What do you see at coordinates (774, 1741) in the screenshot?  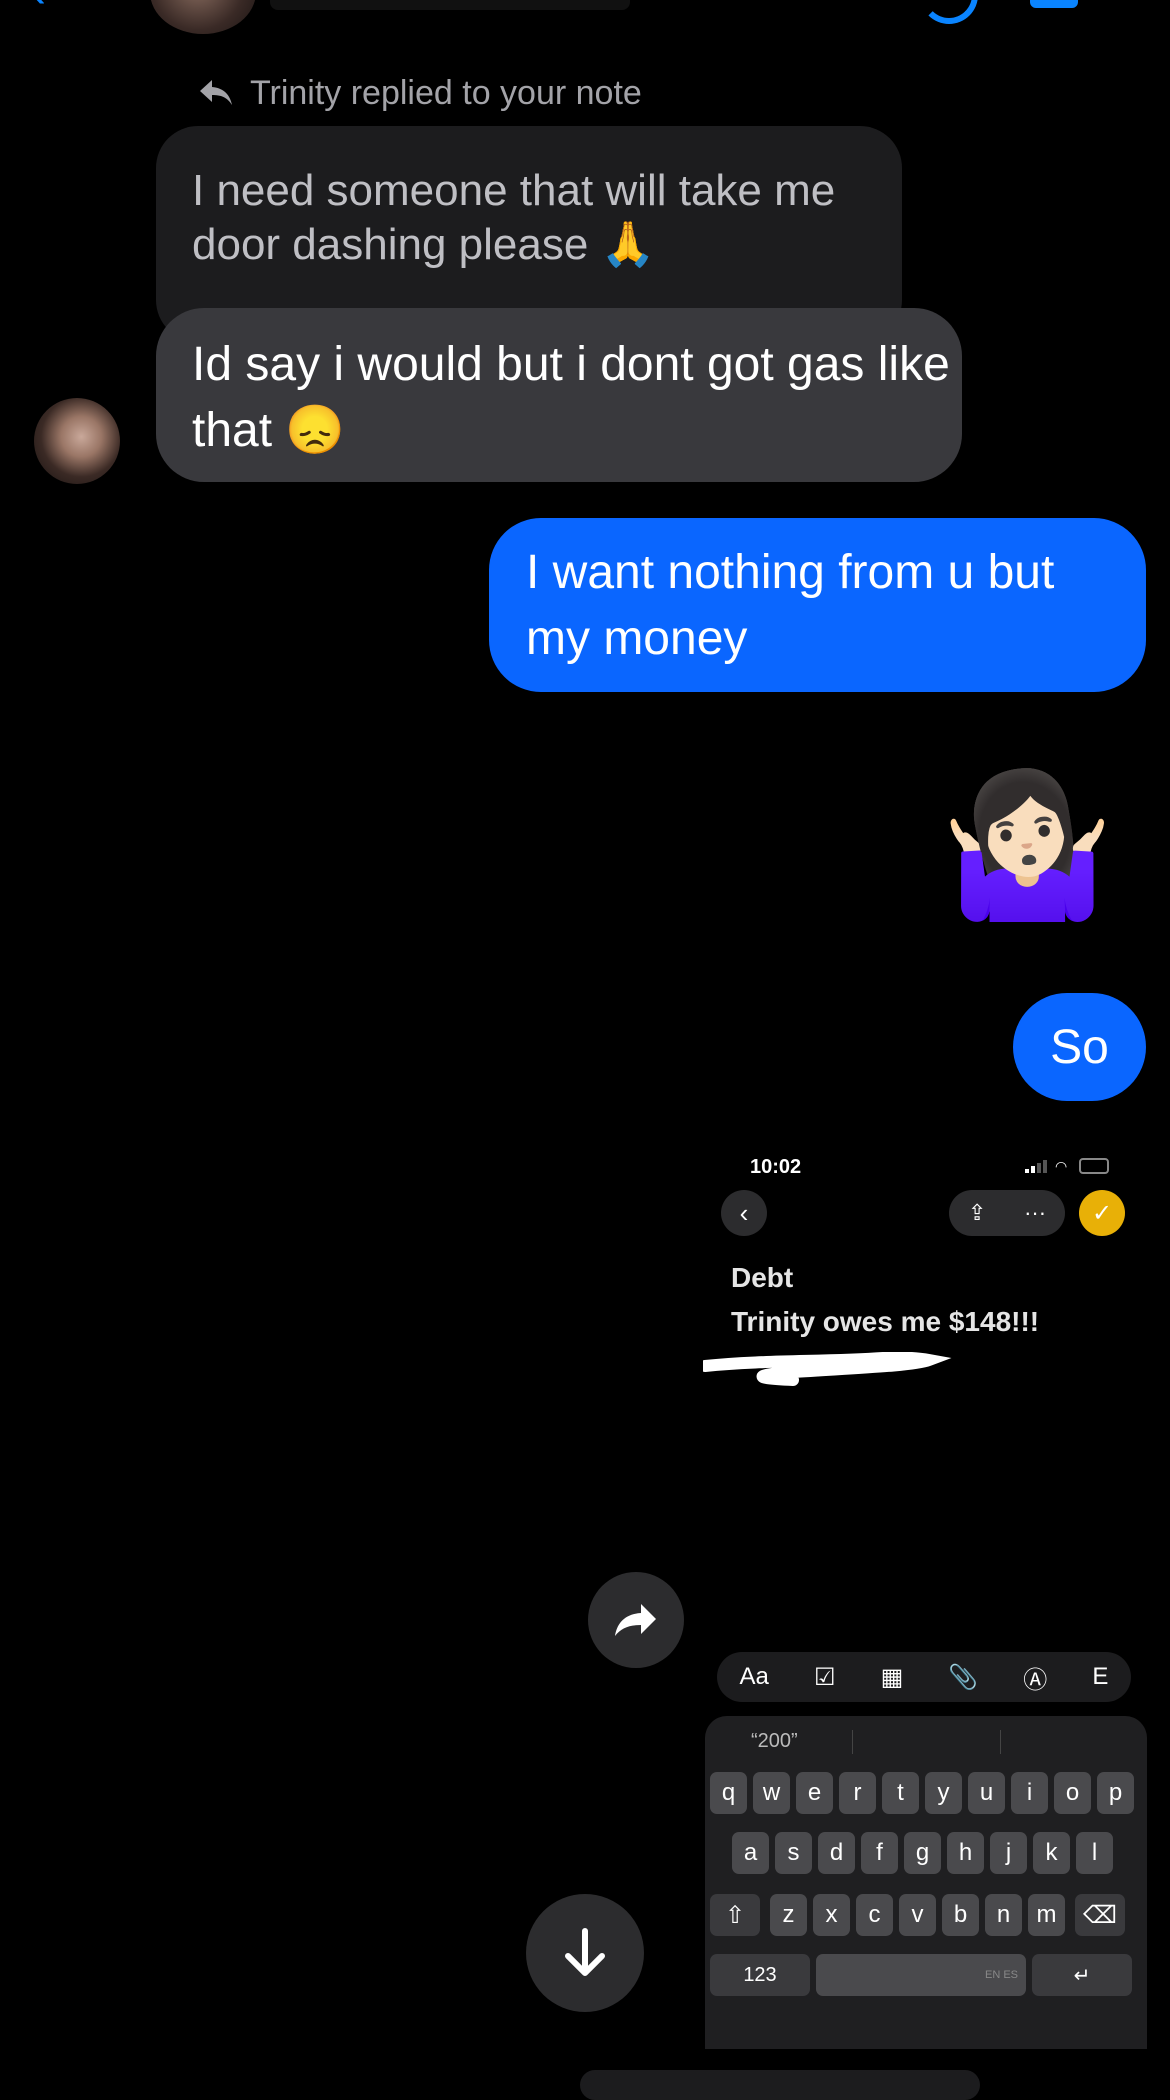 I see `prediction-text: “200”` at bounding box center [774, 1741].